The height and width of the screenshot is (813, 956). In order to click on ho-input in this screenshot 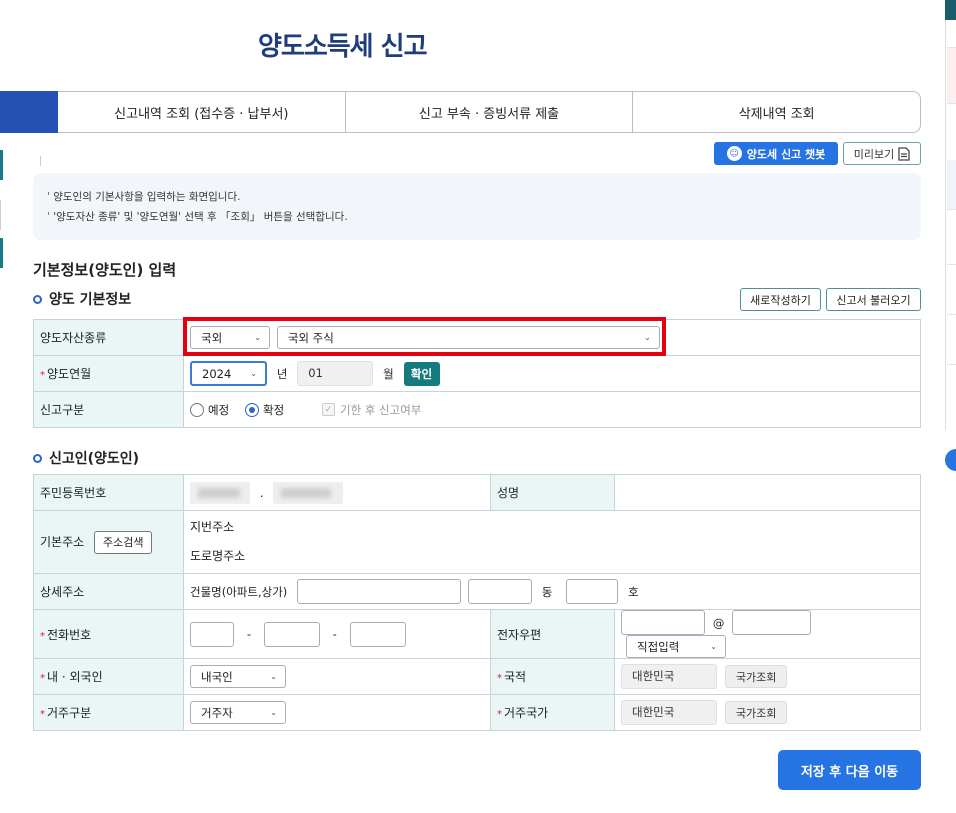, I will do `click(592, 591)`.